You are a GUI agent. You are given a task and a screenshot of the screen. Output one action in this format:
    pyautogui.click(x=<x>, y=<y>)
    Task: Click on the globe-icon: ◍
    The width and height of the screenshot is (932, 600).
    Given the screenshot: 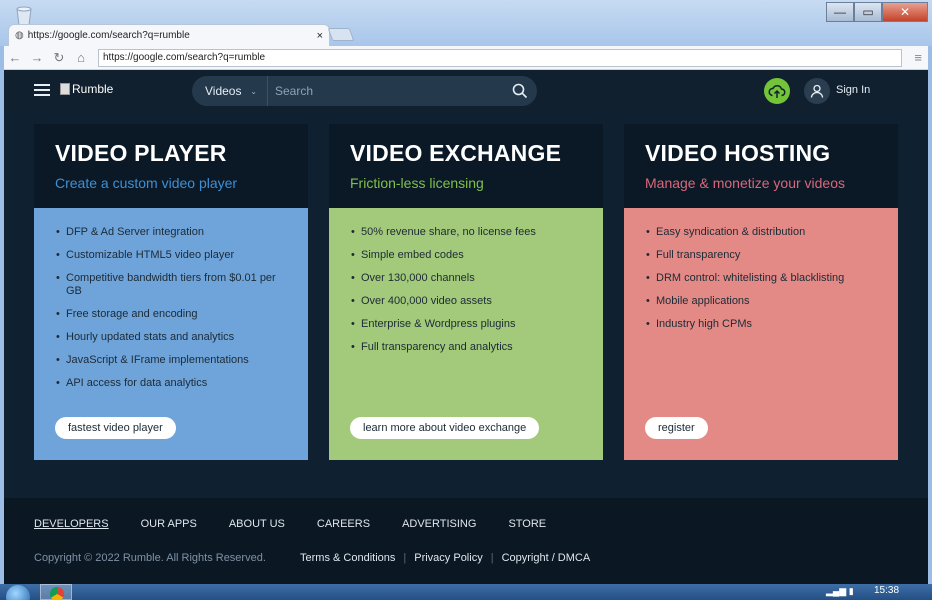 What is the action you would take?
    pyautogui.click(x=19, y=35)
    